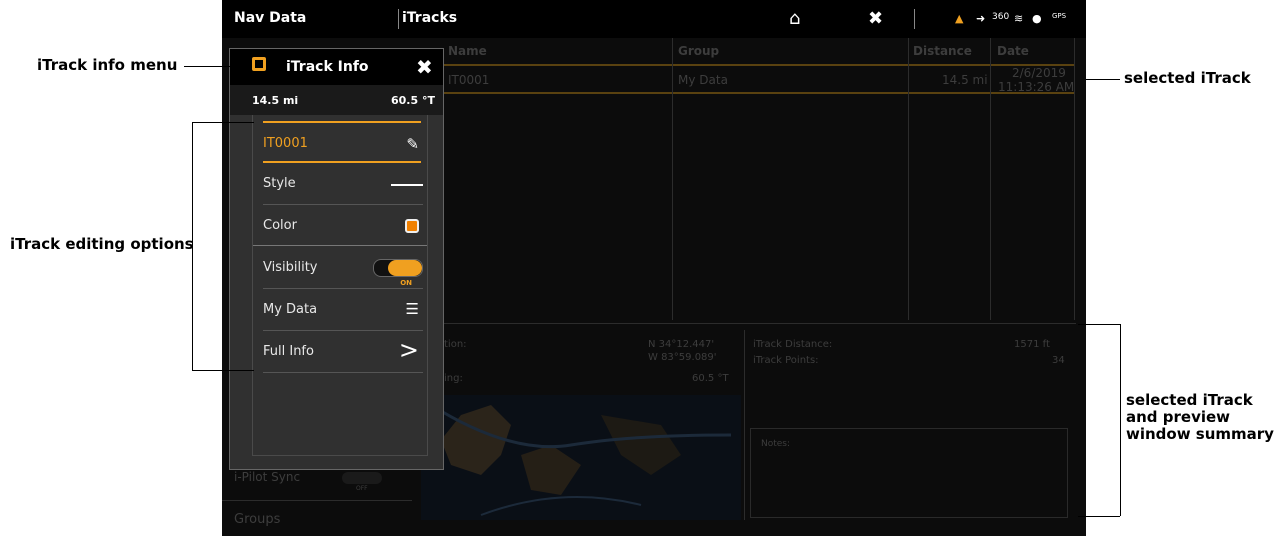 The width and height of the screenshot is (1283, 536). What do you see at coordinates (793, 344) in the screenshot?
I see `itrack-distance-label: iTrack Distance:` at bounding box center [793, 344].